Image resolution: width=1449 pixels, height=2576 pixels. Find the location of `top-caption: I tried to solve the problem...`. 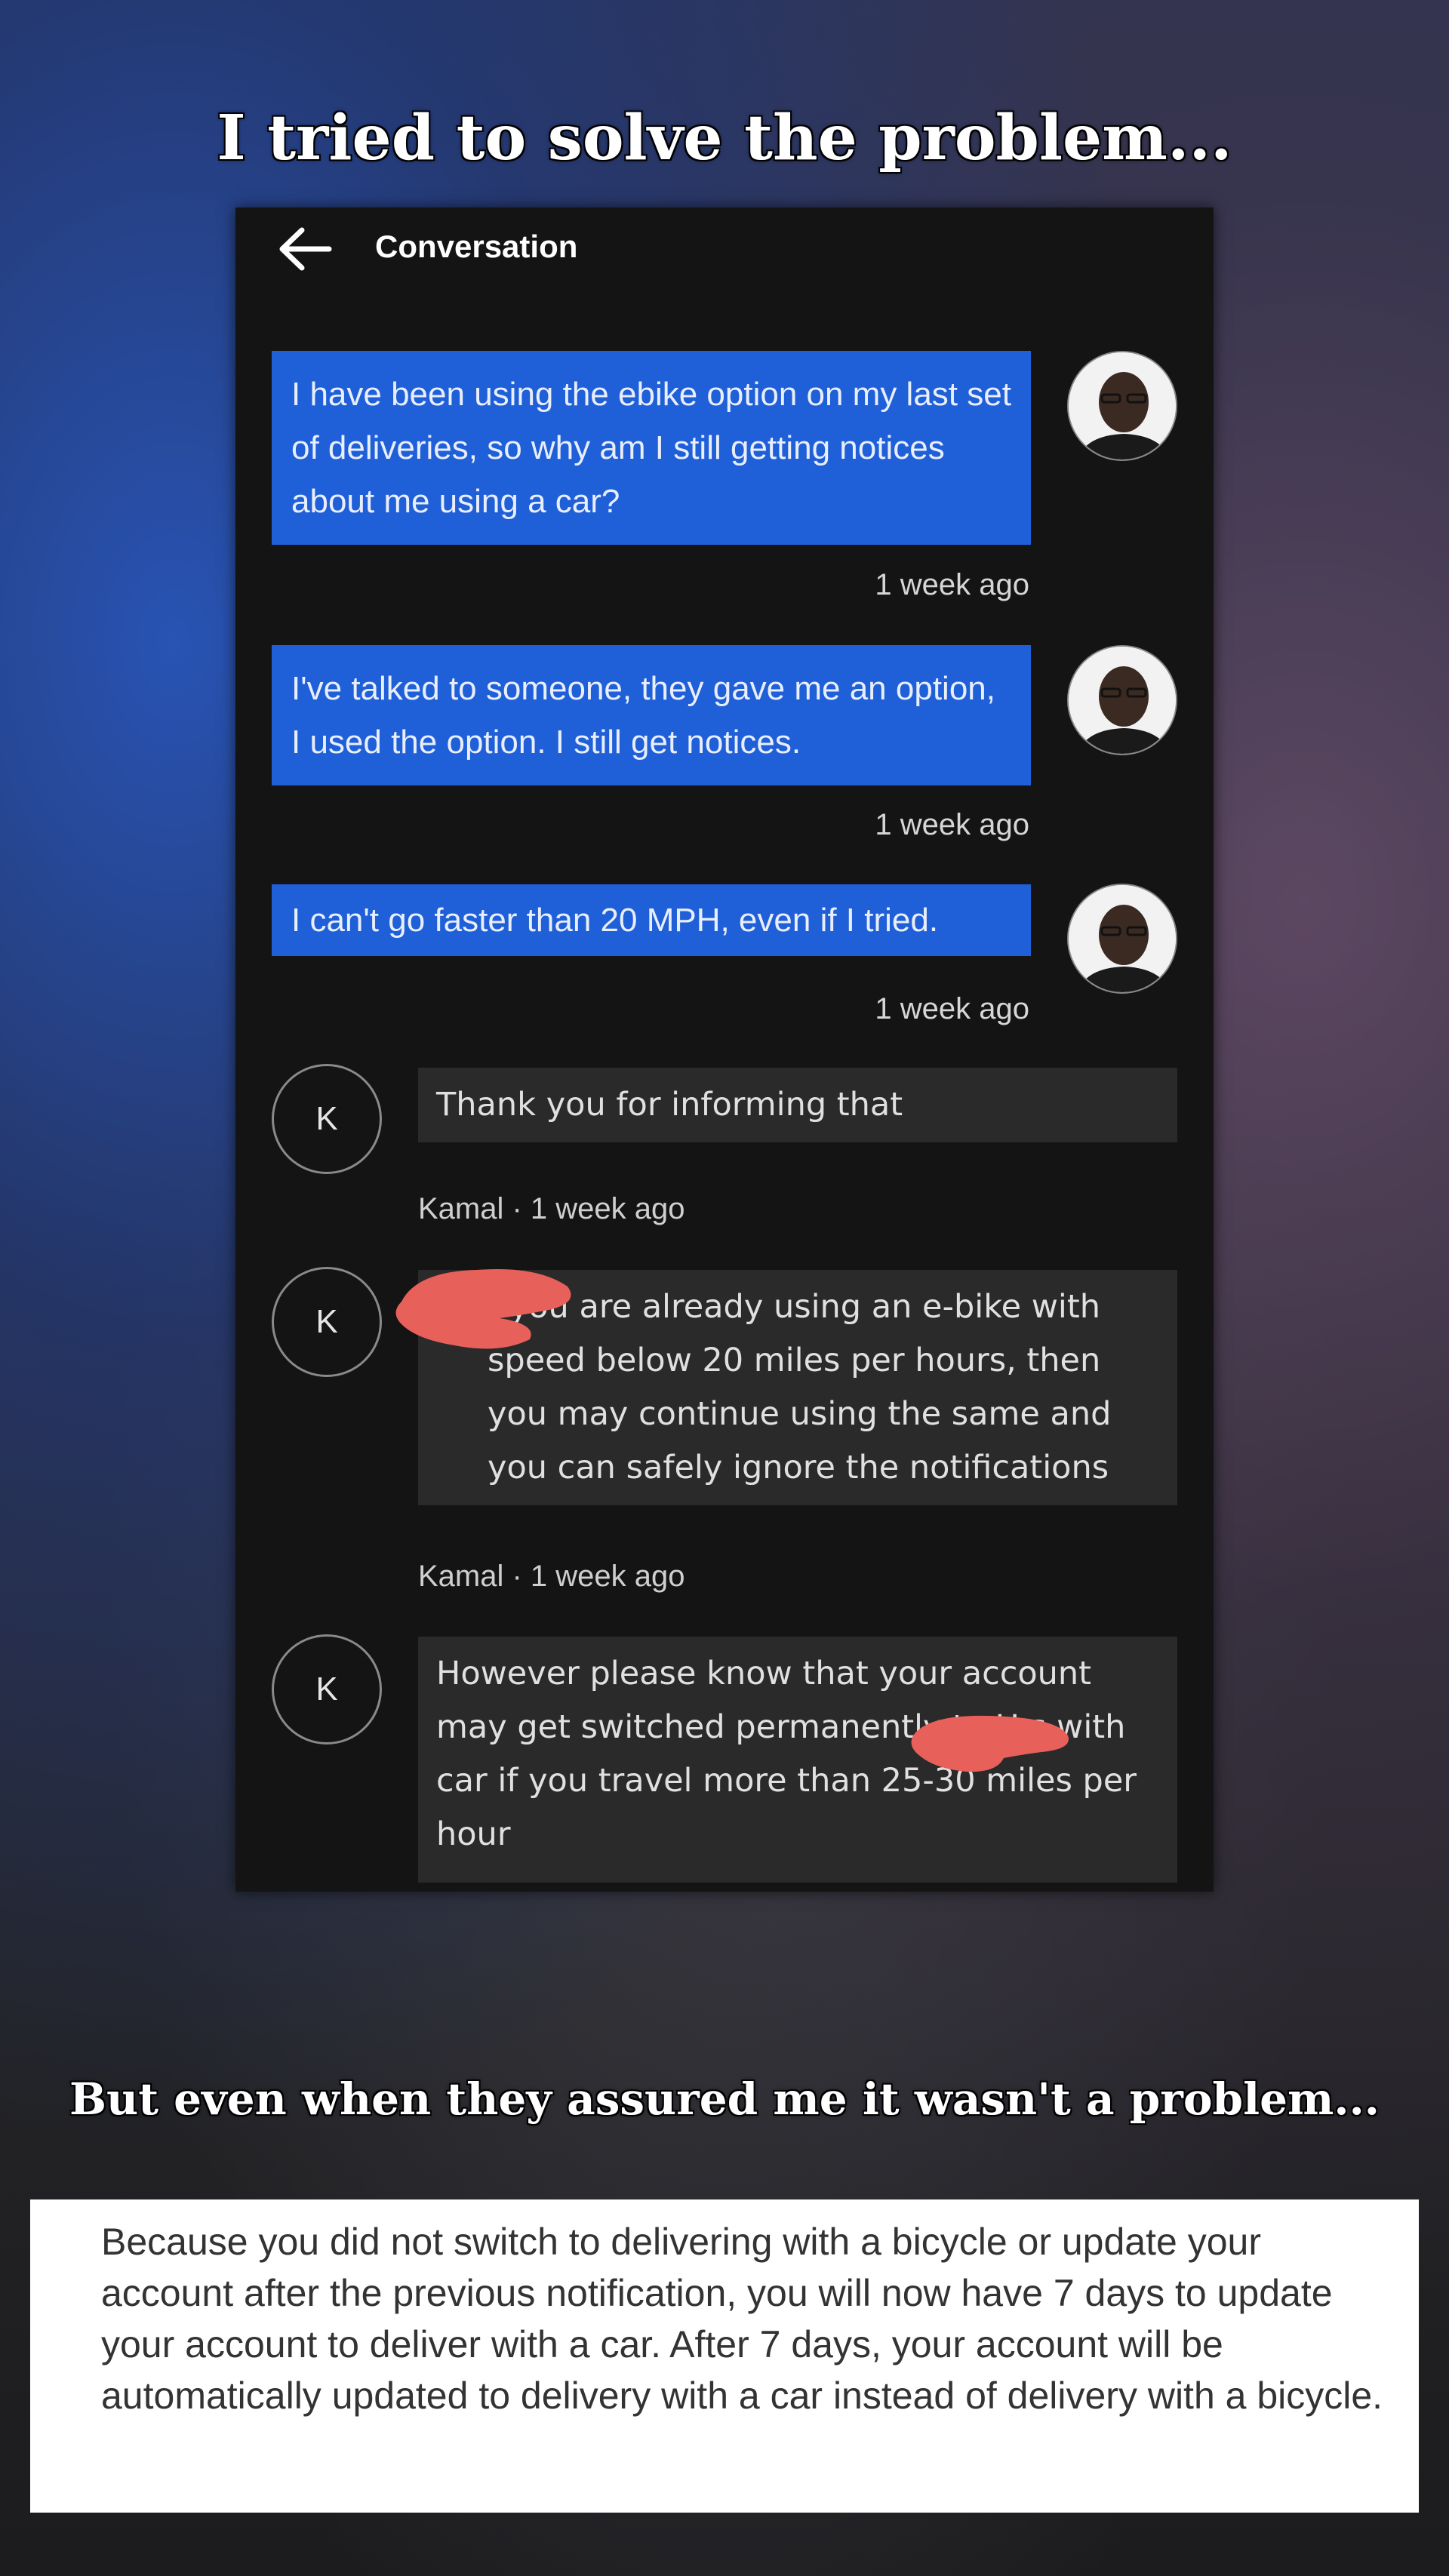

top-caption: I tried to solve the problem... is located at coordinates (724, 138).